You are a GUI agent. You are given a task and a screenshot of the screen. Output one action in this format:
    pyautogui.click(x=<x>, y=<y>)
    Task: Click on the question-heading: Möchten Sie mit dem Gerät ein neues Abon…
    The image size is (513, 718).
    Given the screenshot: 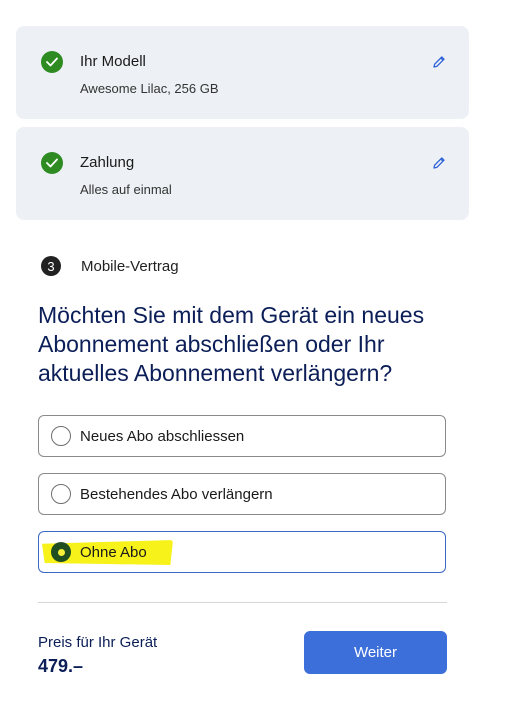 What is the action you would take?
    pyautogui.click(x=231, y=344)
    